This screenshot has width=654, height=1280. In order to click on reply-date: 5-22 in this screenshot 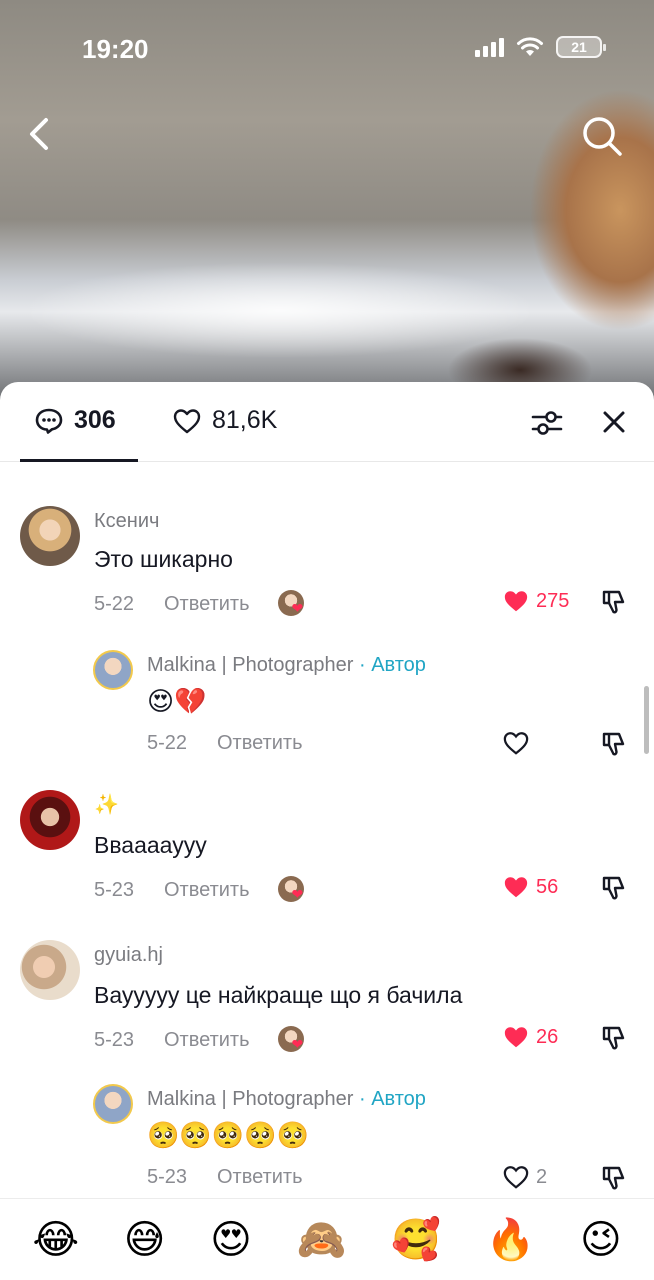, I will do `click(167, 743)`.